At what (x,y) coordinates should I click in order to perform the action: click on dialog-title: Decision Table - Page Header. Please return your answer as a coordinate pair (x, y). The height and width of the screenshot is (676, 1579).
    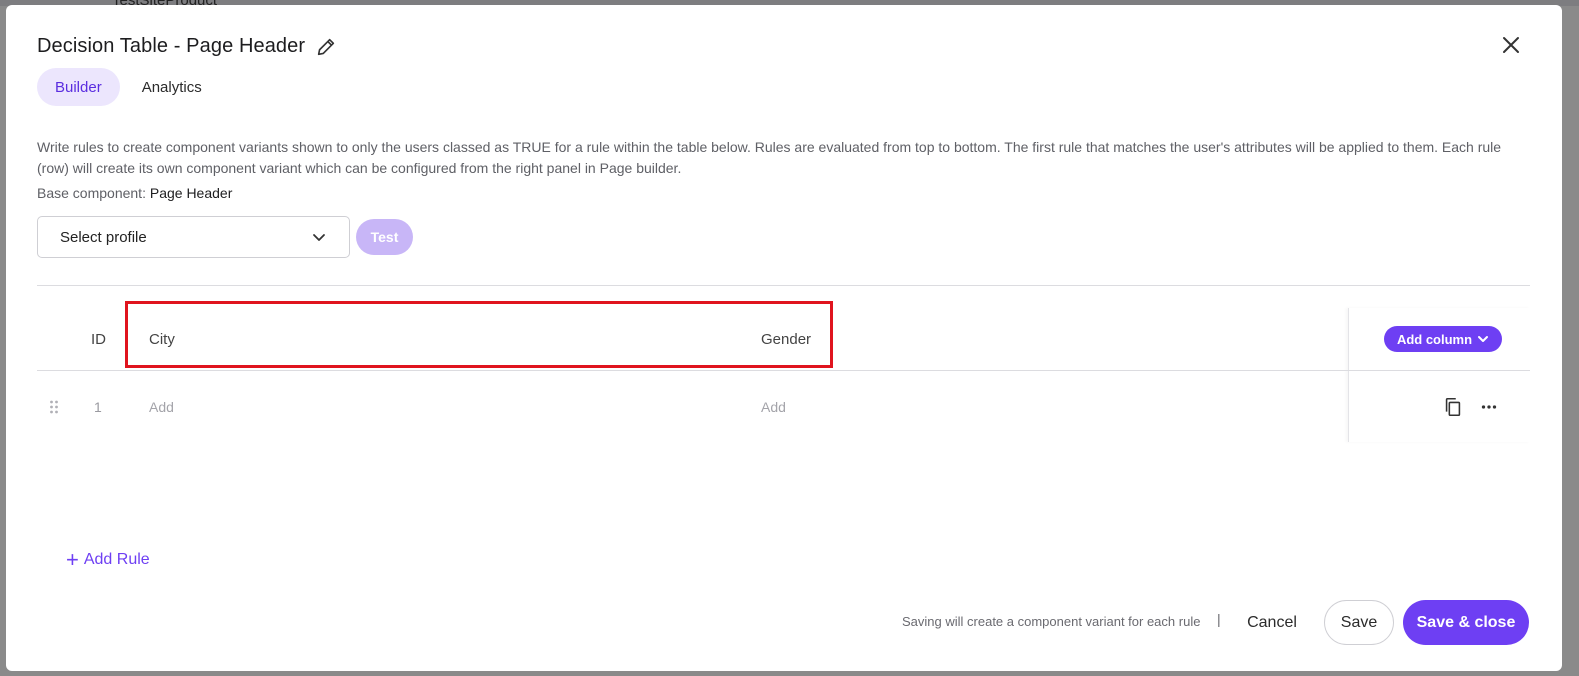
    Looking at the image, I should click on (171, 46).